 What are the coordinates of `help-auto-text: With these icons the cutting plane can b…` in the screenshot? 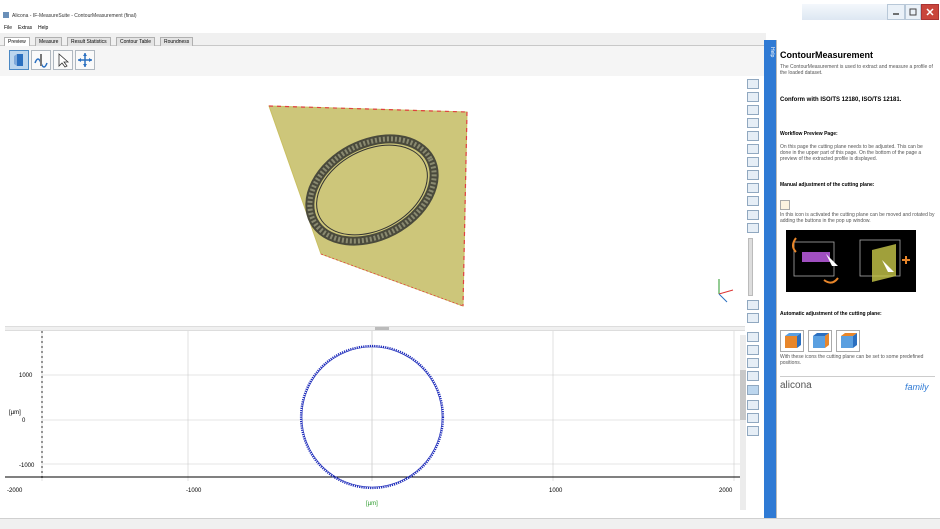 It's located at (852, 360).